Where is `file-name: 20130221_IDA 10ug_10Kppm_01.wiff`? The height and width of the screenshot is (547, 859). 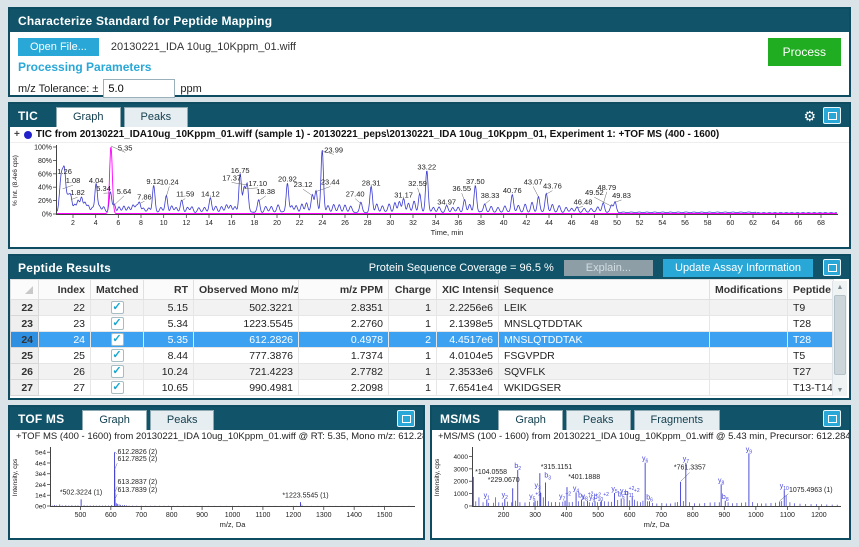
file-name: 20130221_IDA 10ug_10Kppm_01.wiff is located at coordinates (203, 47).